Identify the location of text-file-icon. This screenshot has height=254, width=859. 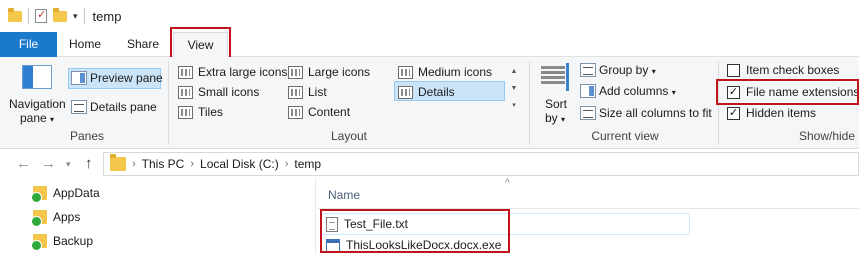
(332, 224).